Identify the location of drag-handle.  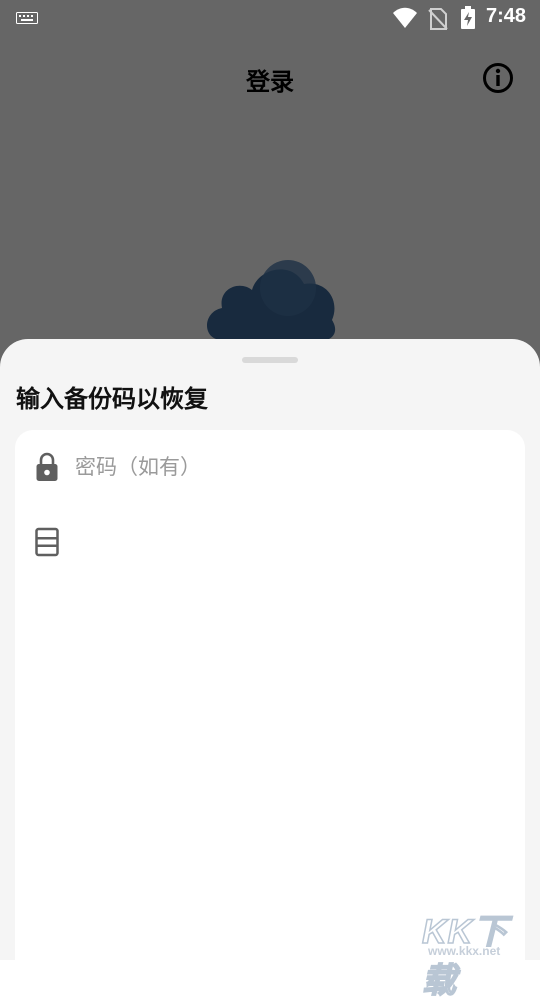
(270, 360).